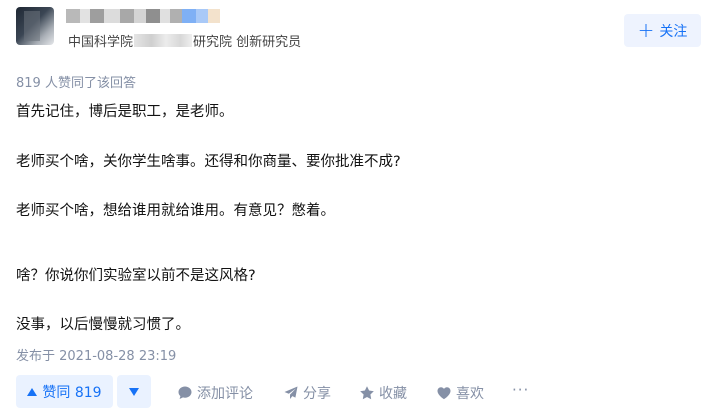  I want to click on share-label: 分享, so click(317, 394).